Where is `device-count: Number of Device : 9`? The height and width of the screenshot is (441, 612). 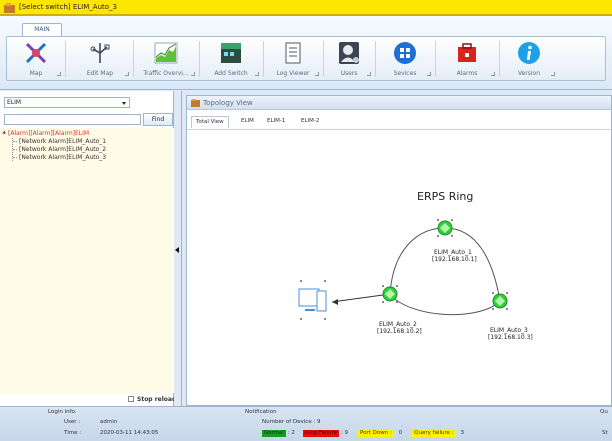
device-count: Number of Device : 9 is located at coordinates (291, 422).